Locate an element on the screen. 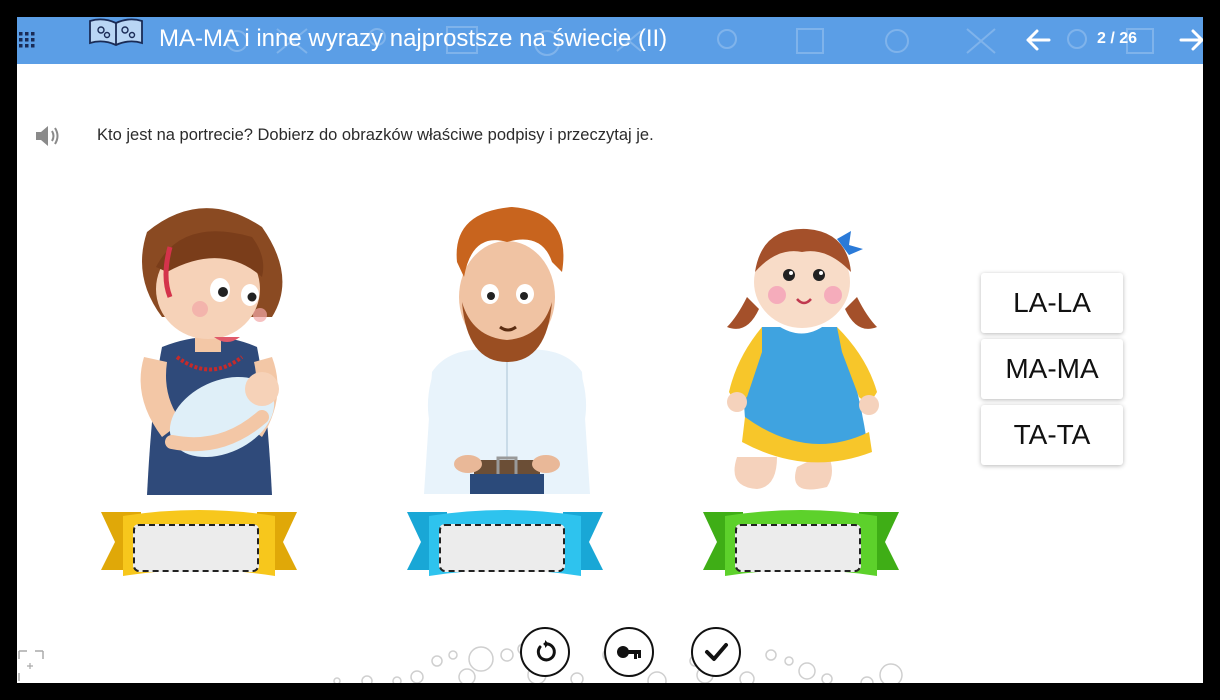  reset-icon is located at coordinates (546, 651).